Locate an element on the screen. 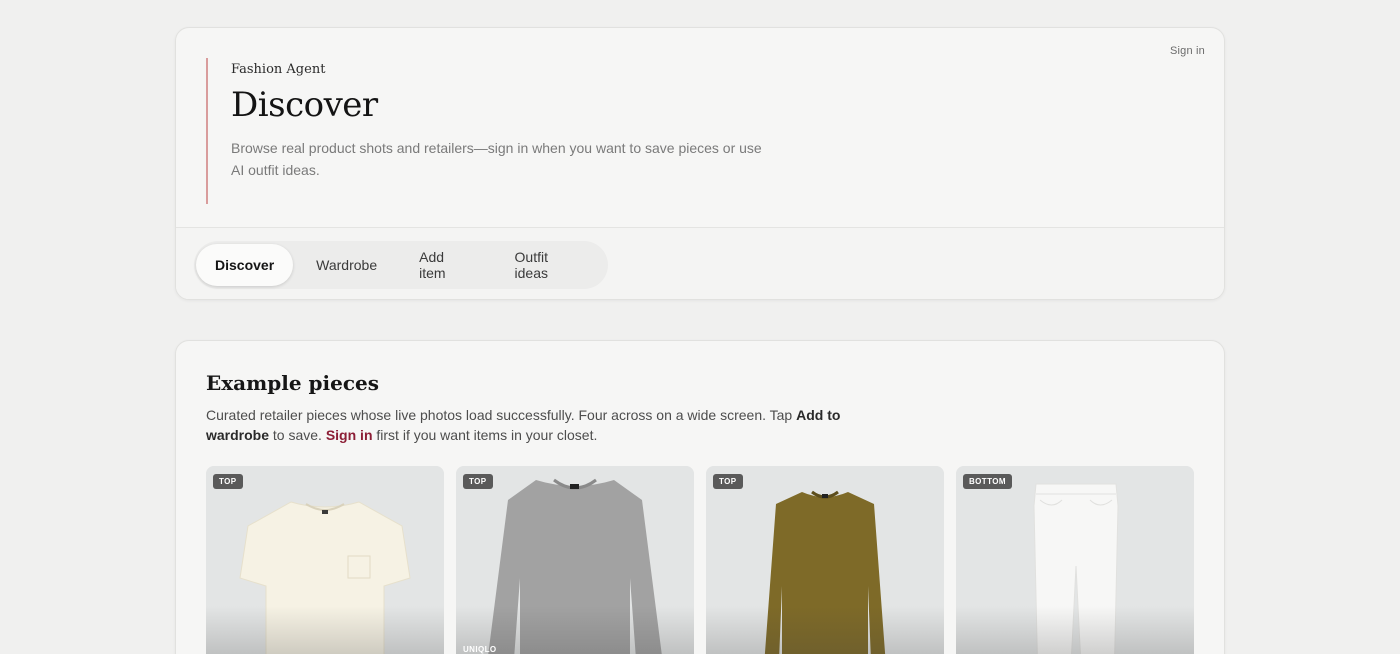  tab-add-item: Add item is located at coordinates (445, 265).